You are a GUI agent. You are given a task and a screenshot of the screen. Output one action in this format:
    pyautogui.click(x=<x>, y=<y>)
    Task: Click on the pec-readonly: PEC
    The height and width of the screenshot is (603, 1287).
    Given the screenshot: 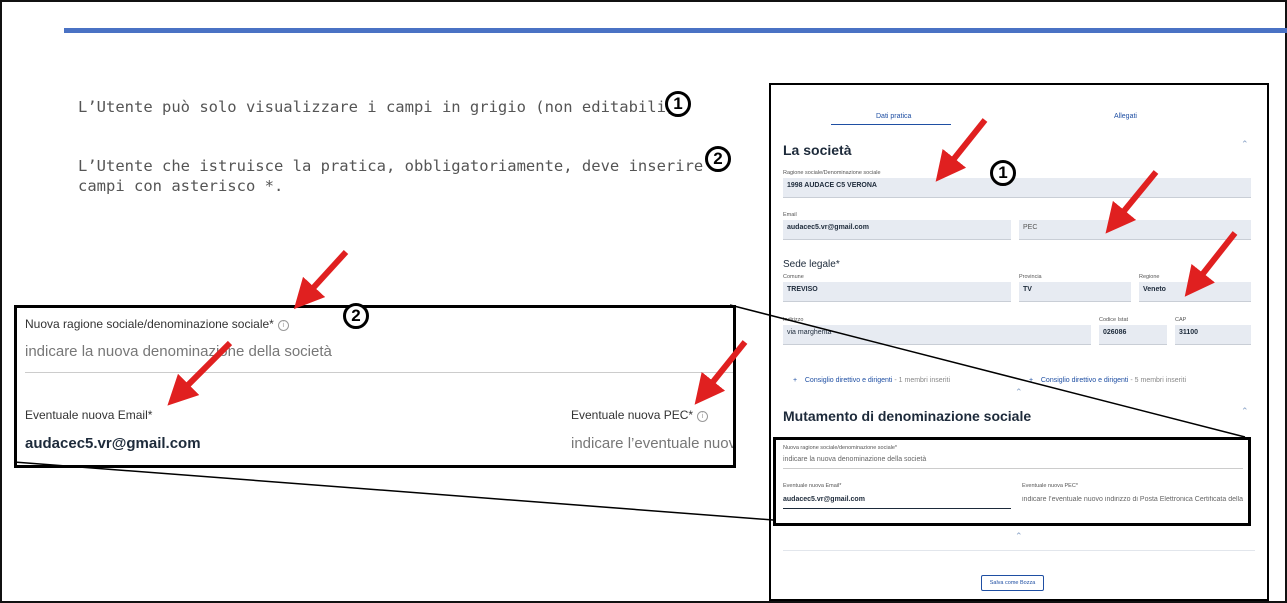 What is the action you would take?
    pyautogui.click(x=1135, y=230)
    